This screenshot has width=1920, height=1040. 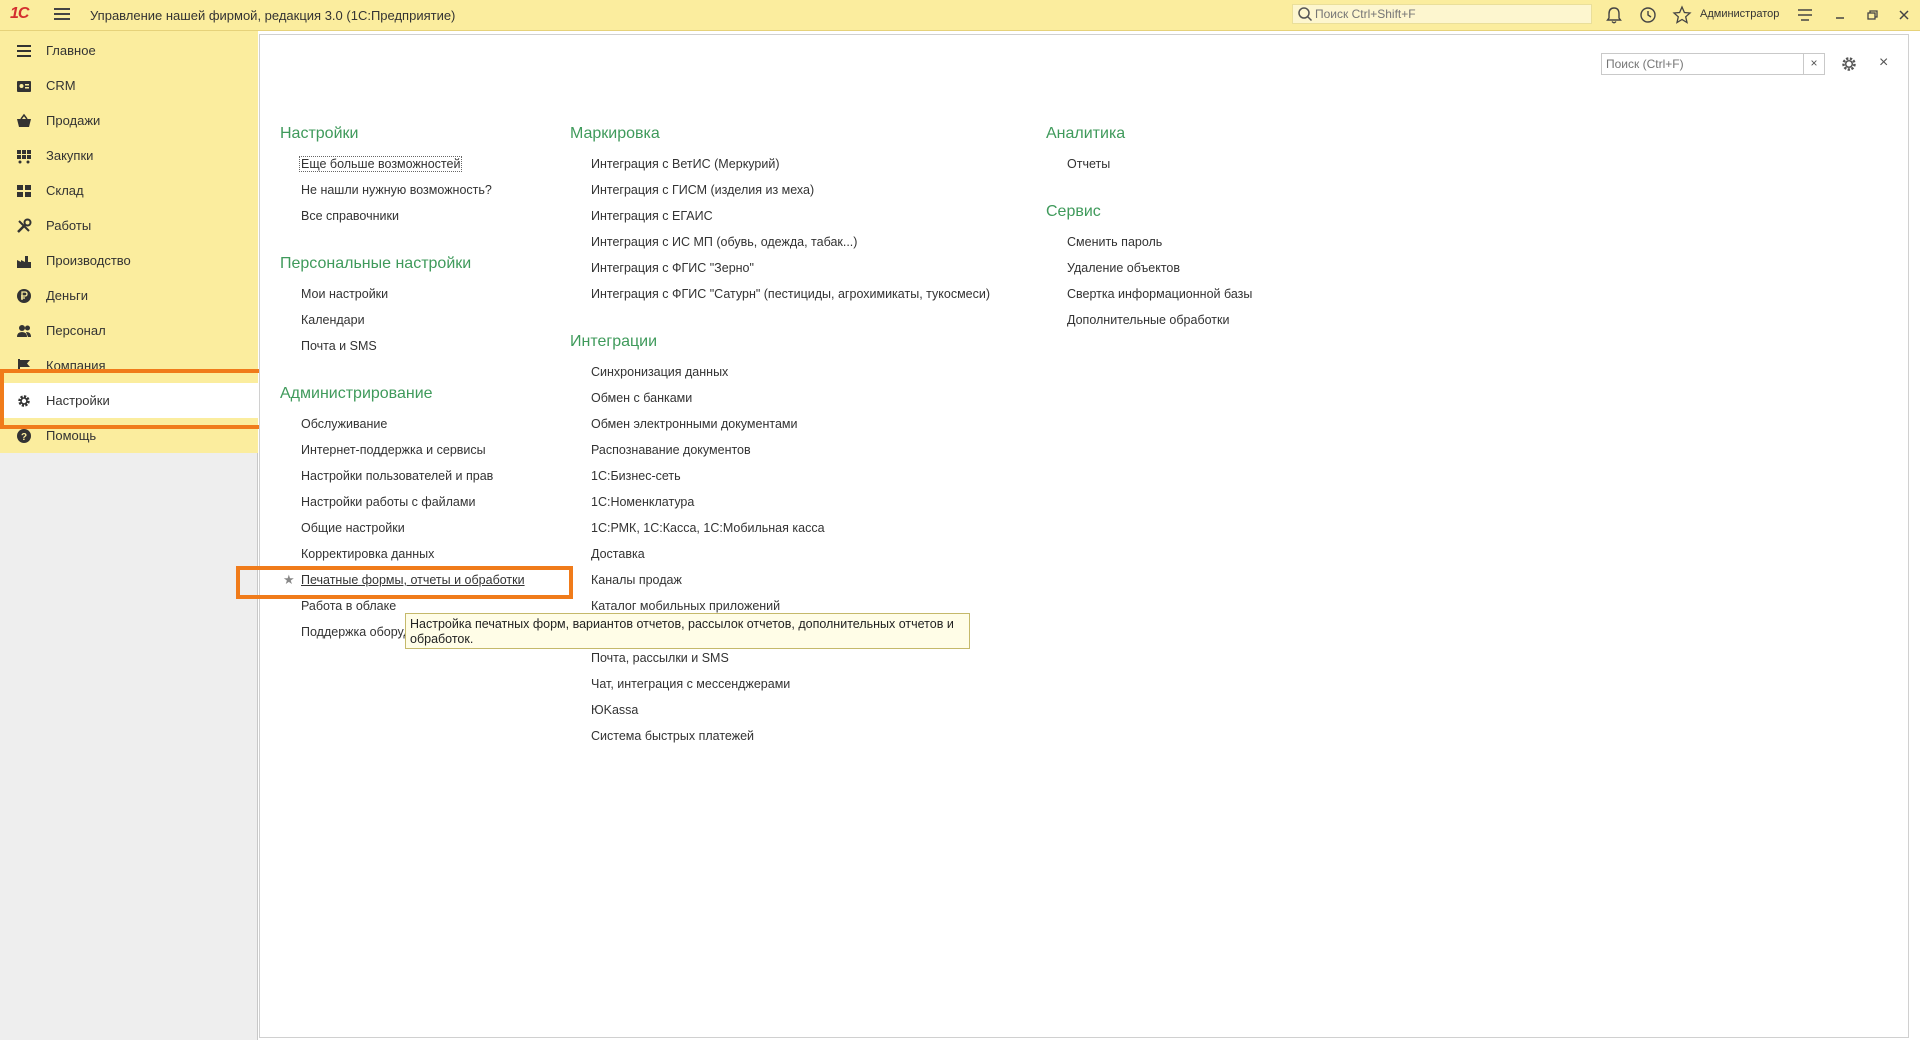 What do you see at coordinates (636, 580) in the screenshot?
I see `link-sales-channels: Каналы продаж` at bounding box center [636, 580].